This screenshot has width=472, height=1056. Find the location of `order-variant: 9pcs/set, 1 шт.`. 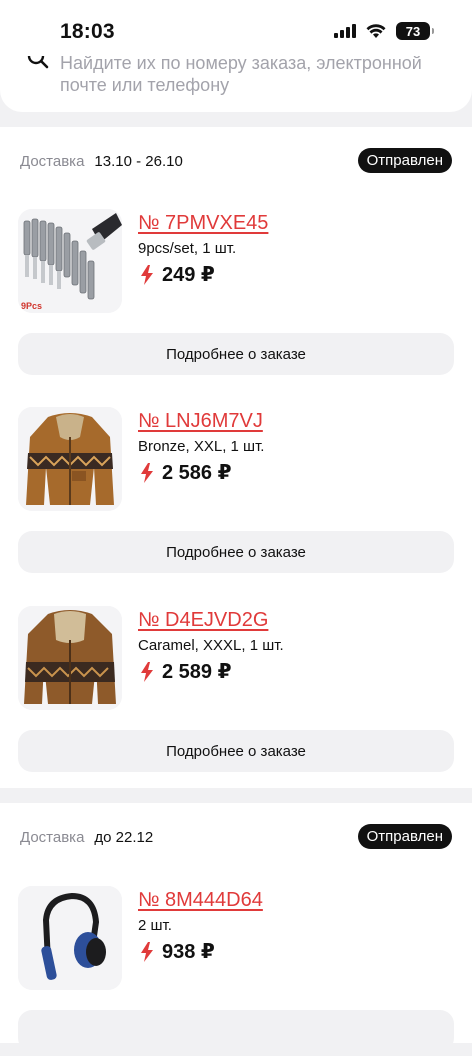

order-variant: 9pcs/set, 1 шт. is located at coordinates (187, 248).